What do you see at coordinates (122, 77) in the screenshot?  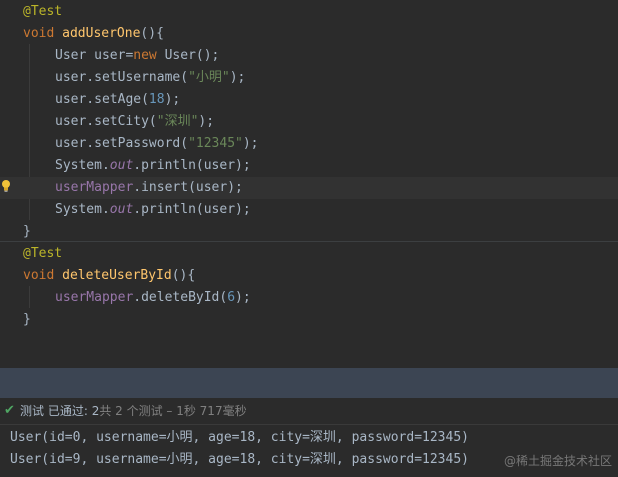 I see `call-set-username: user.setUsername(` at bounding box center [122, 77].